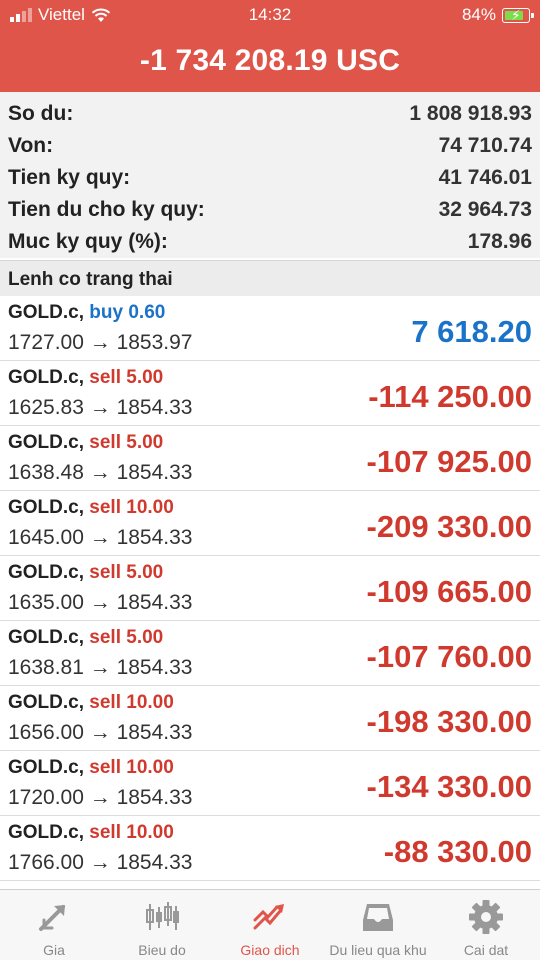 The height and width of the screenshot is (960, 540). Describe the element at coordinates (88, 241) in the screenshot. I see `summary-label: Muc ky quy (%):` at that location.